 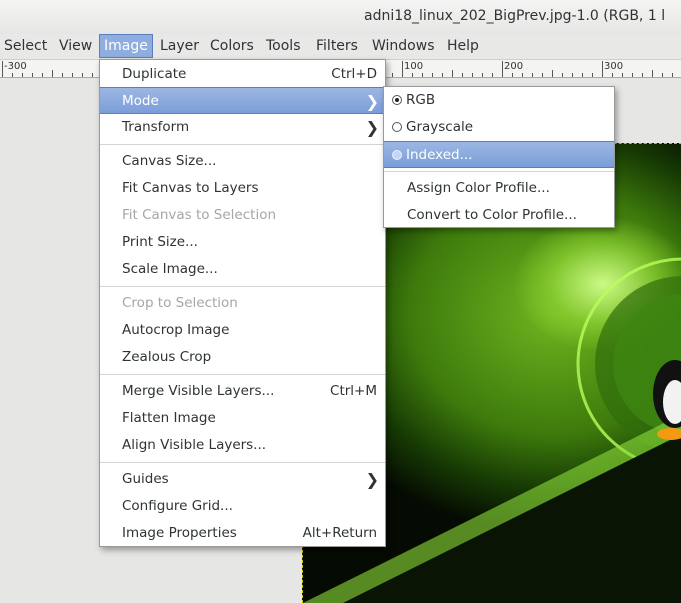 I want to click on menu-item-mode: Mode ❯, so click(x=242, y=100).